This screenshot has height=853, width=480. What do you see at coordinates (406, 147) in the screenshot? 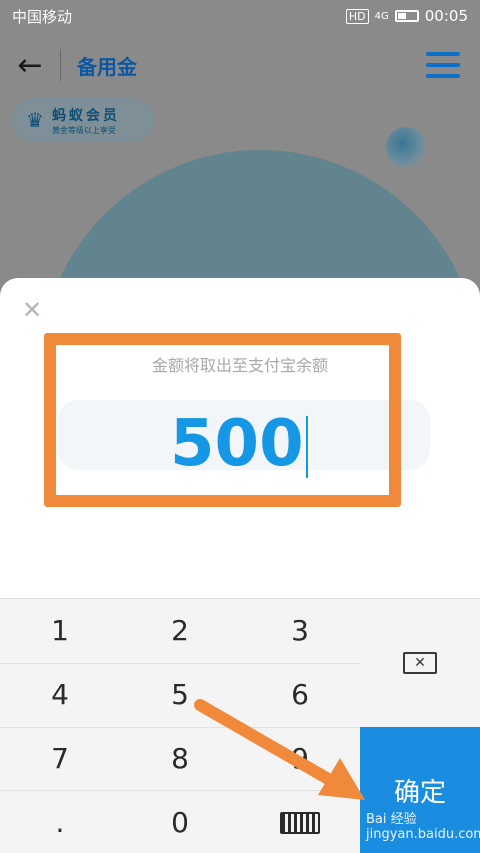
I see `decorative-orb` at bounding box center [406, 147].